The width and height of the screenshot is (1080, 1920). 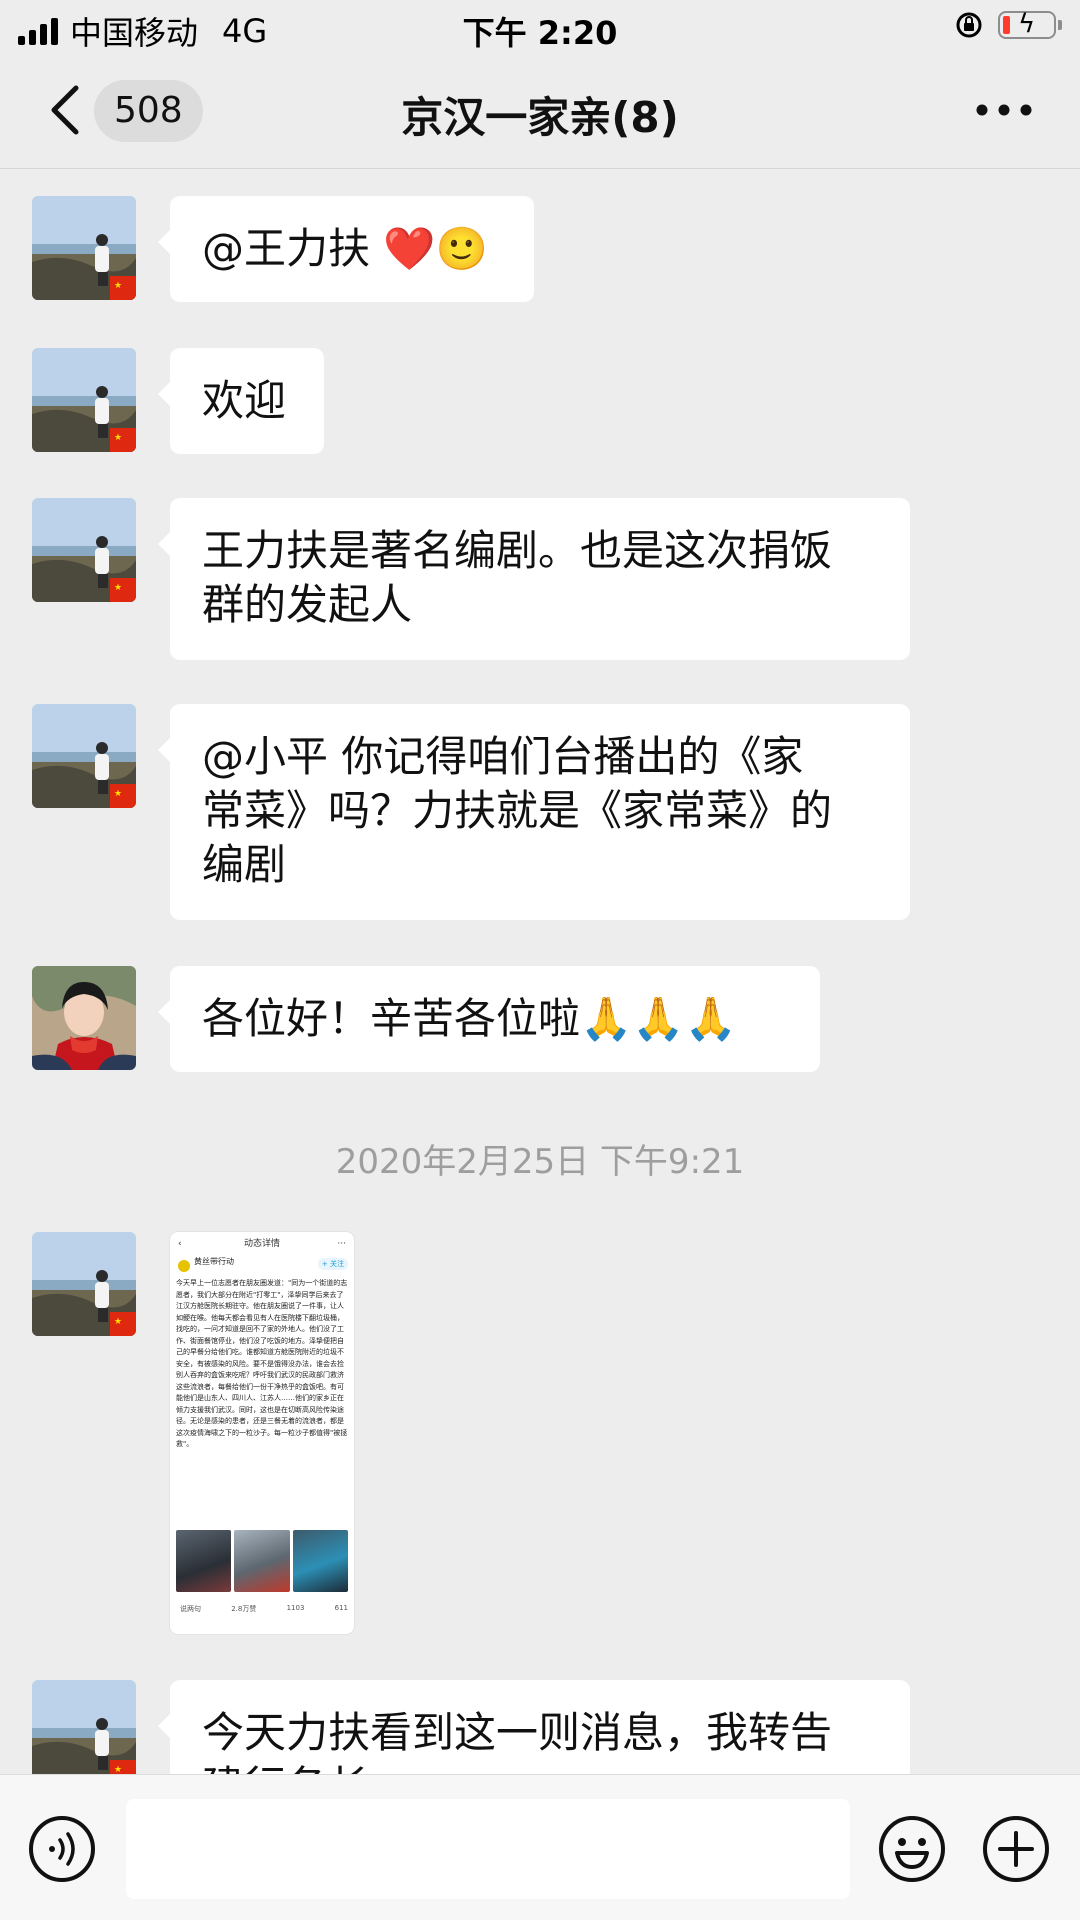 What do you see at coordinates (517, 1732) in the screenshot?
I see `message-text: 今天力扶看到这一则消息，我转告` at bounding box center [517, 1732].